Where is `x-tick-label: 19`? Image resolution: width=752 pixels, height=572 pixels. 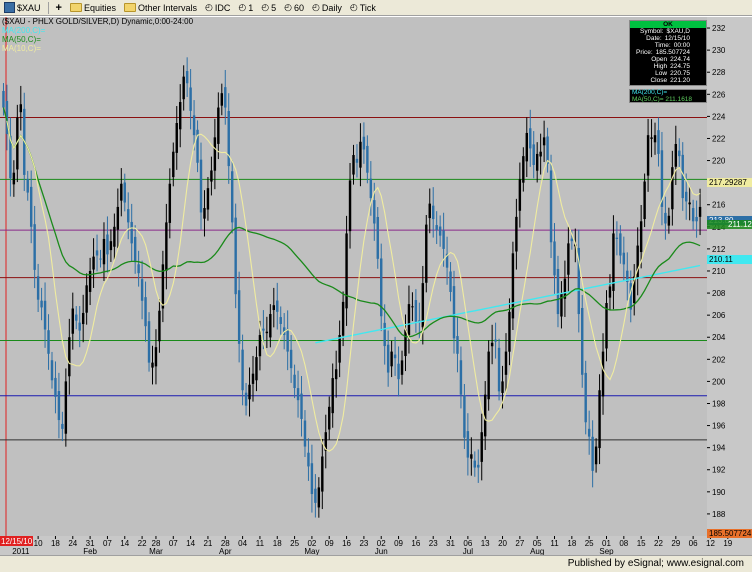 x-tick-label: 19 is located at coordinates (727, 543).